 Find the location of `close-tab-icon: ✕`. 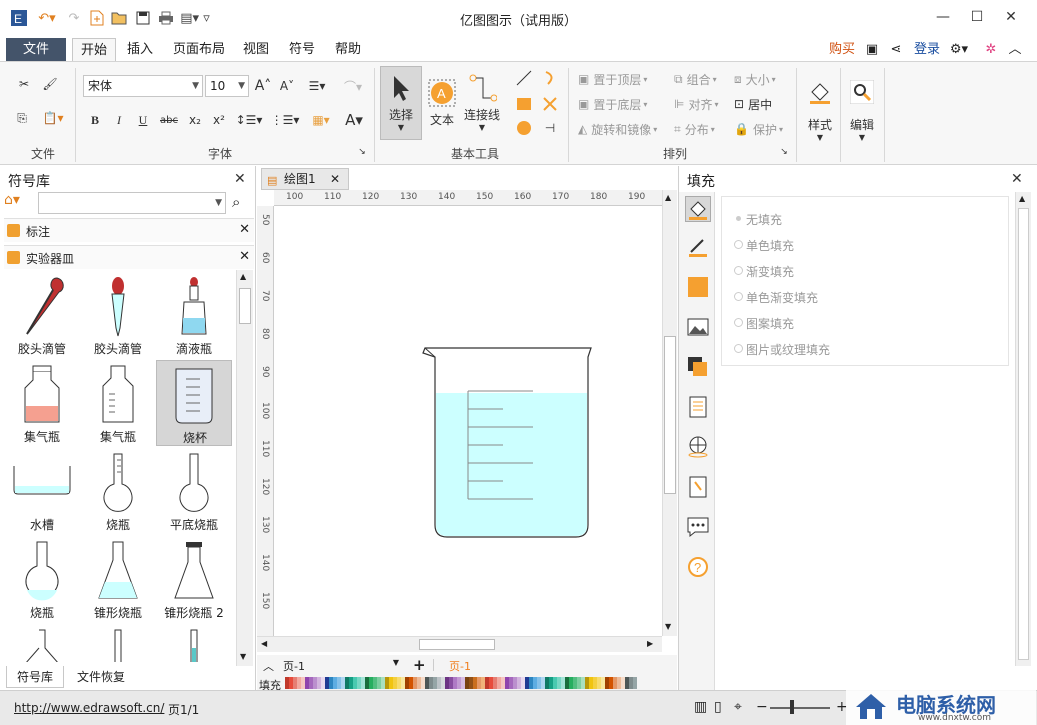

close-tab-icon: ✕ is located at coordinates (335, 179).